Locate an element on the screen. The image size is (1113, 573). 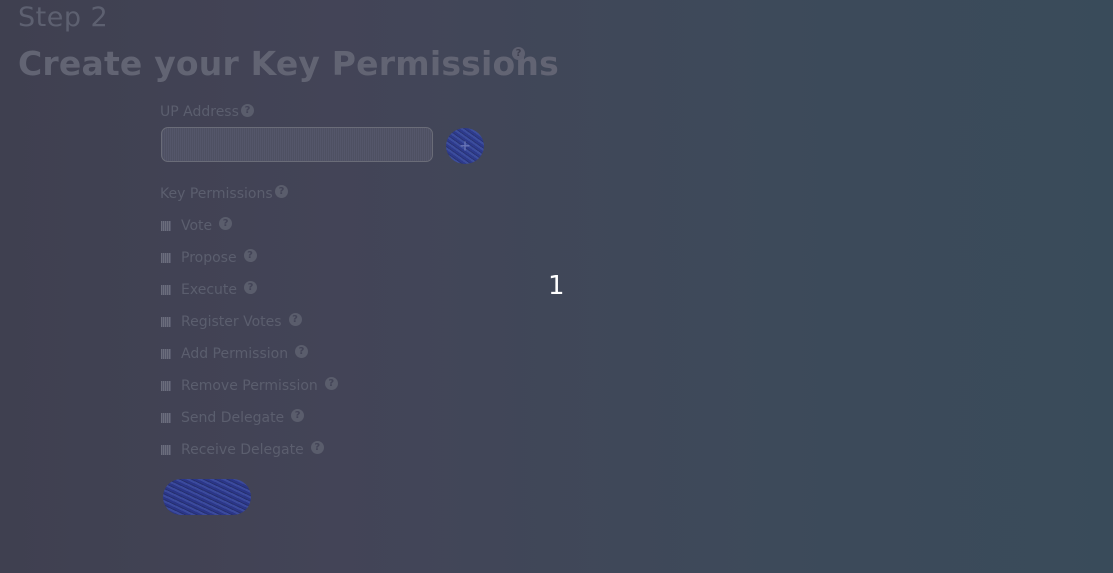
up-address-input is located at coordinates (297, 144).